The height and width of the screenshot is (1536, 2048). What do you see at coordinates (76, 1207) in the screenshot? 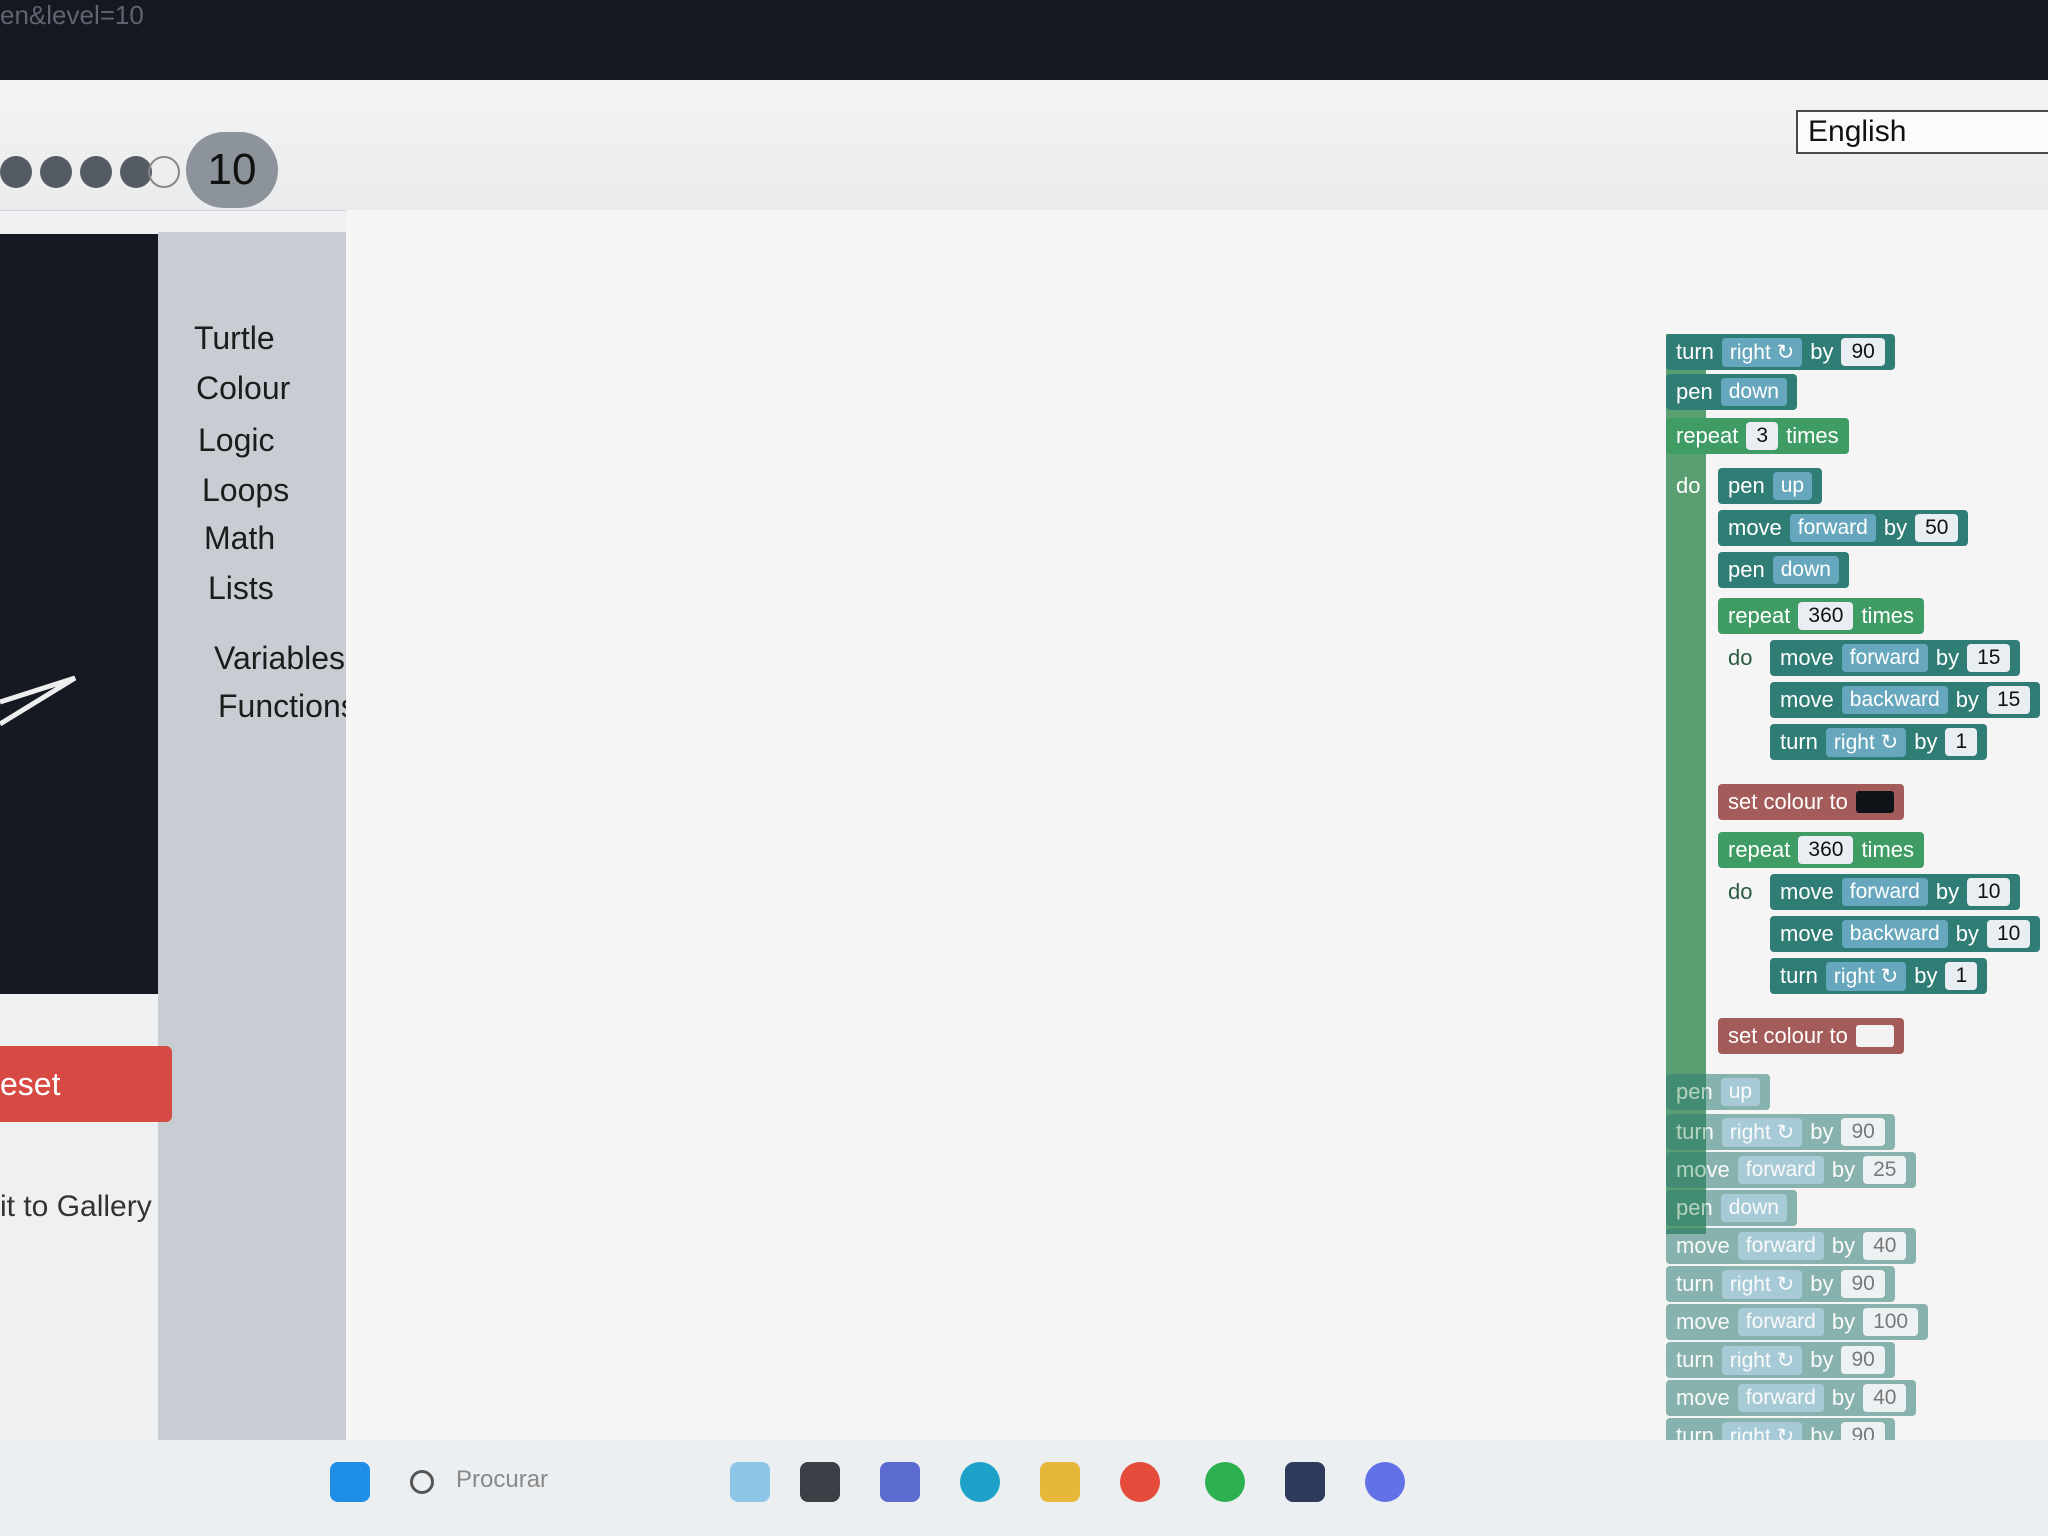
I see `submit-to-gallery-link: it to Gallery` at bounding box center [76, 1207].